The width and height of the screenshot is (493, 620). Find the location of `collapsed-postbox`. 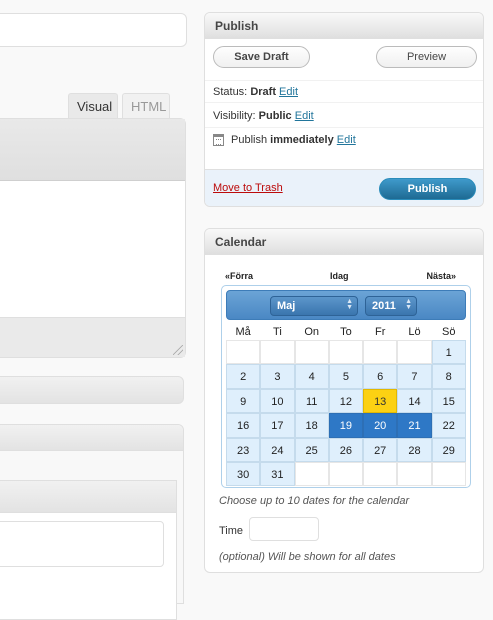

collapsed-postbox is located at coordinates (92, 390).